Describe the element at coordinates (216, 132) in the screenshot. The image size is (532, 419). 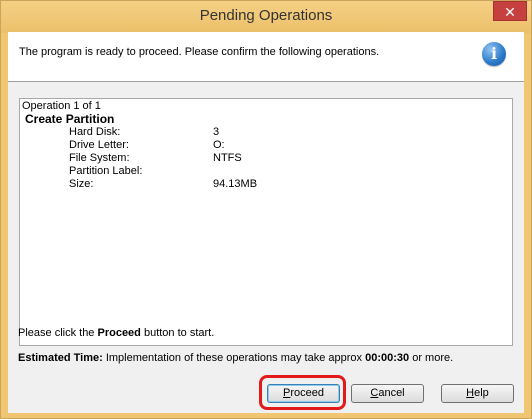
I see `detail-value: 3` at that location.